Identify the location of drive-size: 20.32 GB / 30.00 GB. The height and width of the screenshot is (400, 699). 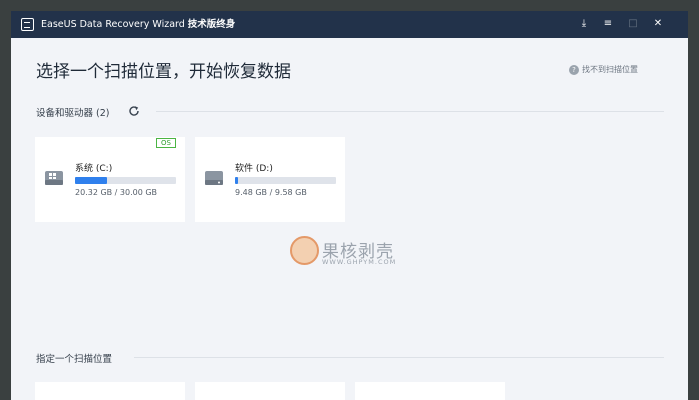
(116, 192).